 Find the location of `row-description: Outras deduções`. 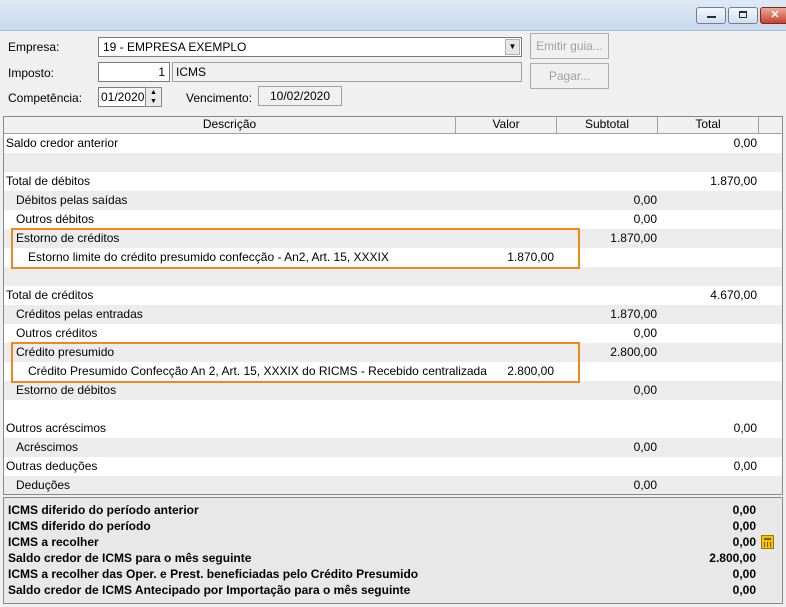

row-description: Outras deduções is located at coordinates (52, 466).